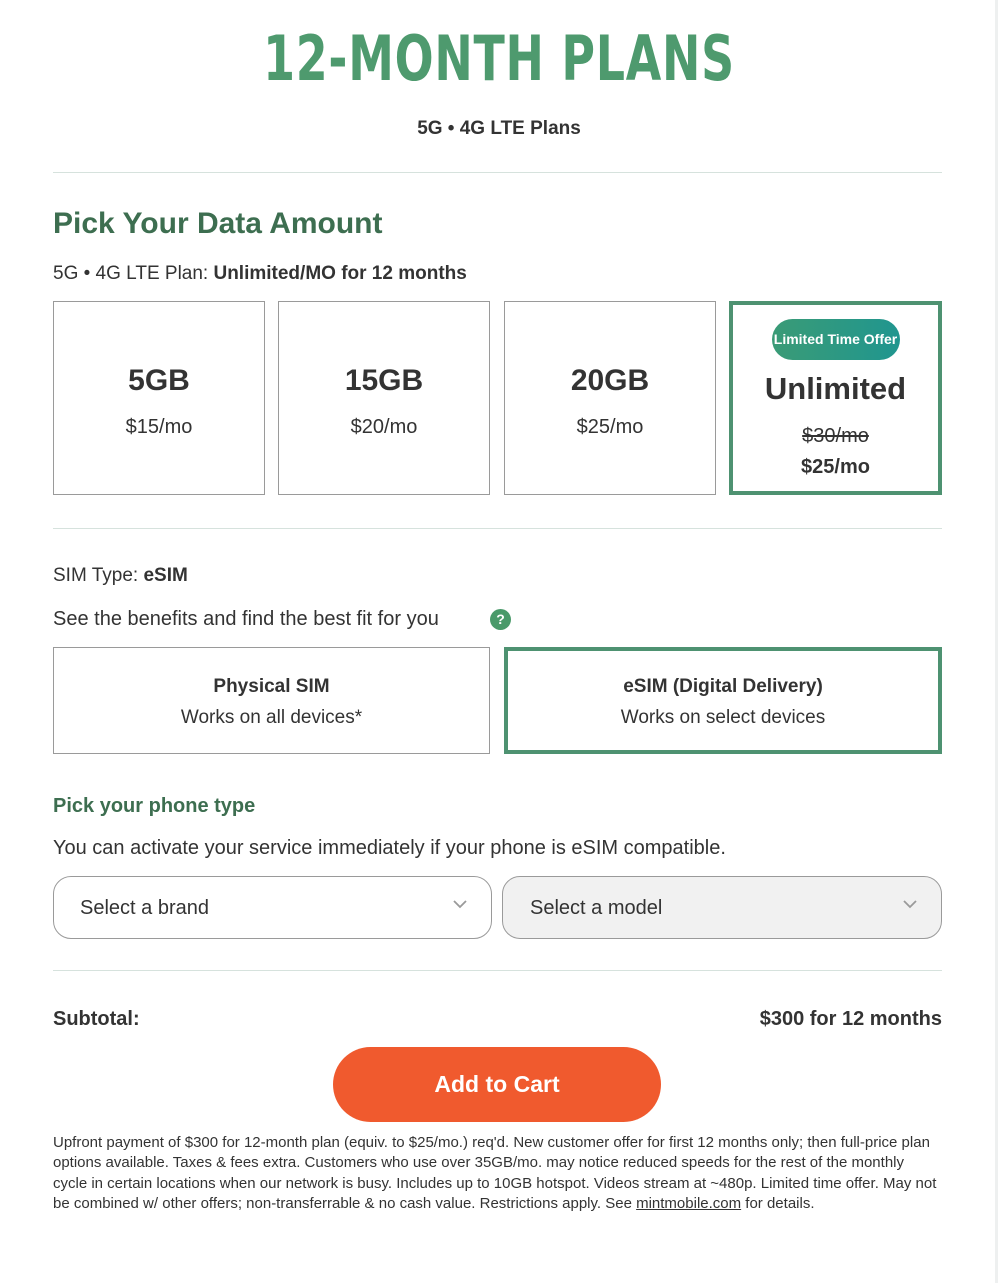  What do you see at coordinates (340, 273) in the screenshot?
I see `plan-summary-value: Unlimited/MO for 12 months` at bounding box center [340, 273].